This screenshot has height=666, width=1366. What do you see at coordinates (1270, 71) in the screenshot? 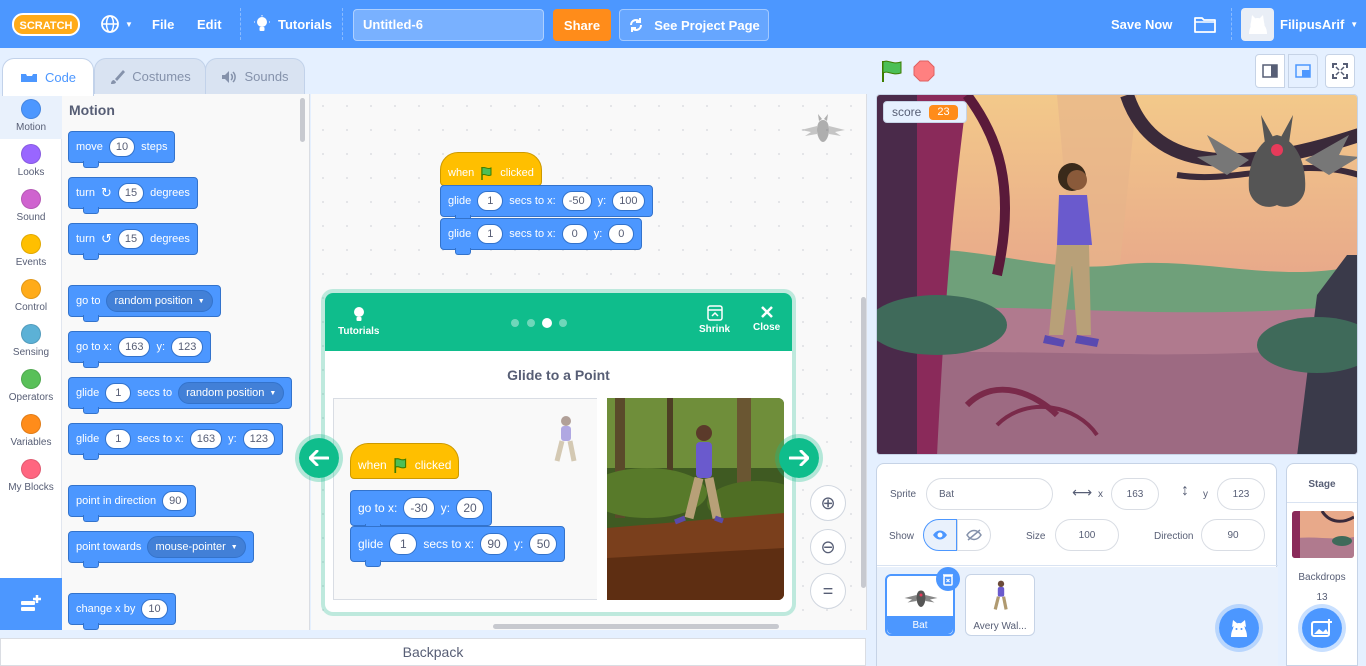
I see `small-stage-button` at bounding box center [1270, 71].